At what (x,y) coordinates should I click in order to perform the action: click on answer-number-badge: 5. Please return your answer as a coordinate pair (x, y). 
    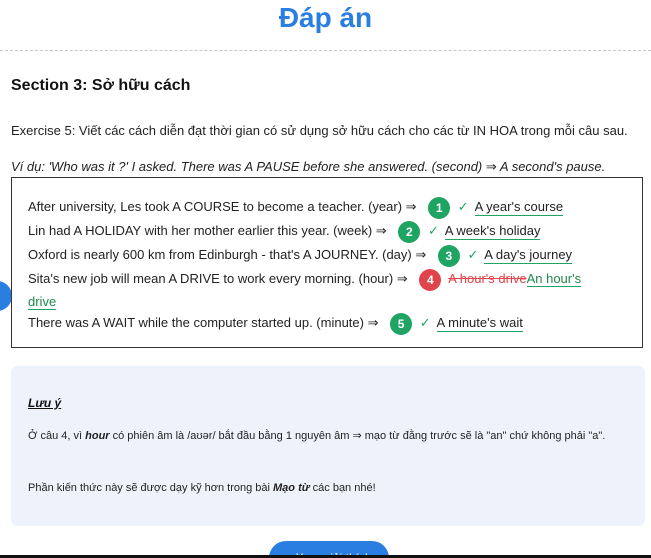
    Looking at the image, I should click on (401, 323).